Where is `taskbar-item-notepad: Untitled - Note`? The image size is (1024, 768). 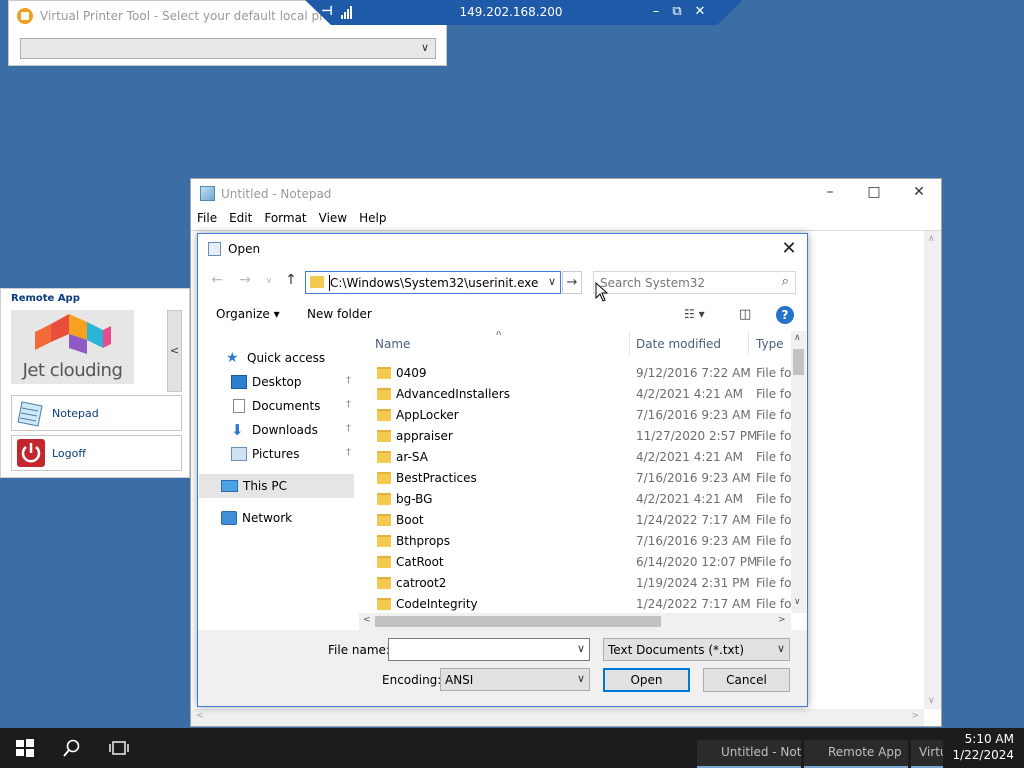 taskbar-item-notepad: Untitled - Note is located at coordinates (749, 754).